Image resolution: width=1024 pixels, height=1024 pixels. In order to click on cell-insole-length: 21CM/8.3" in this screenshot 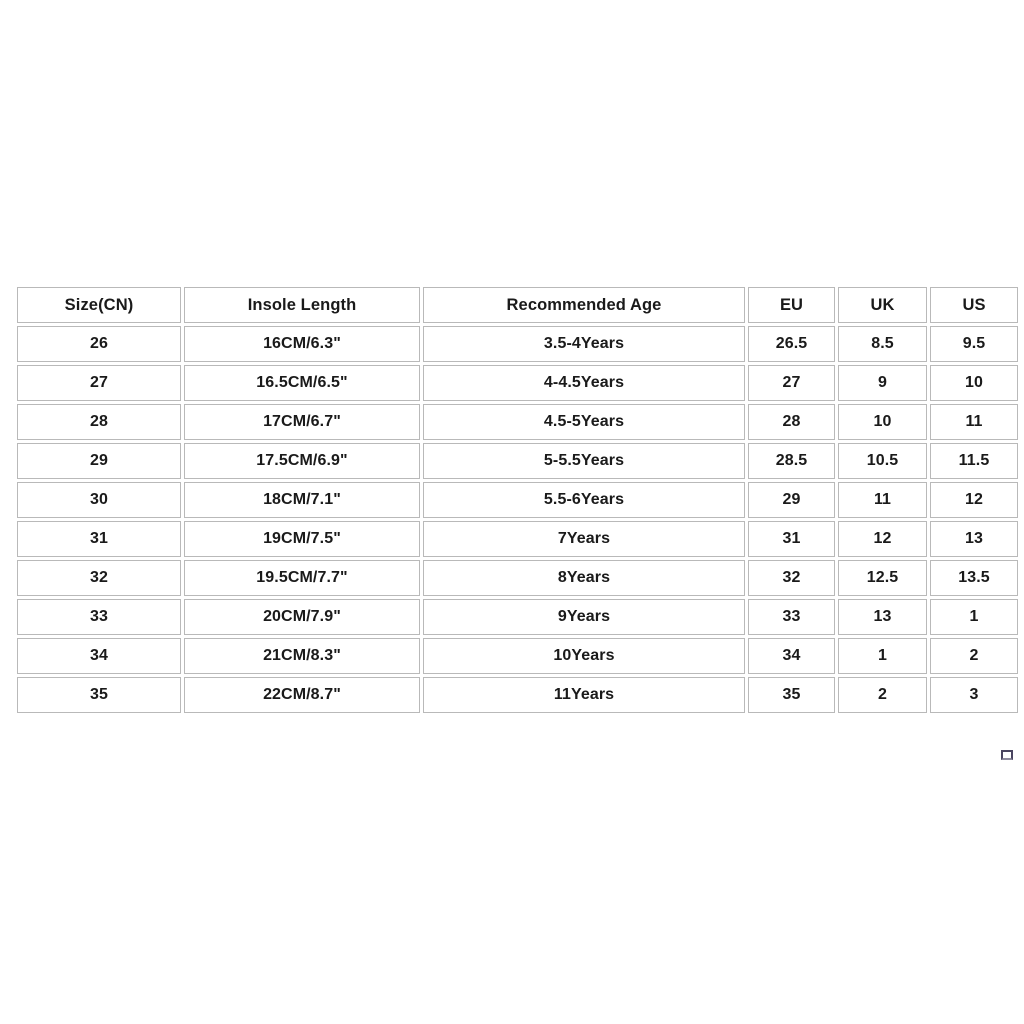, I will do `click(302, 656)`.